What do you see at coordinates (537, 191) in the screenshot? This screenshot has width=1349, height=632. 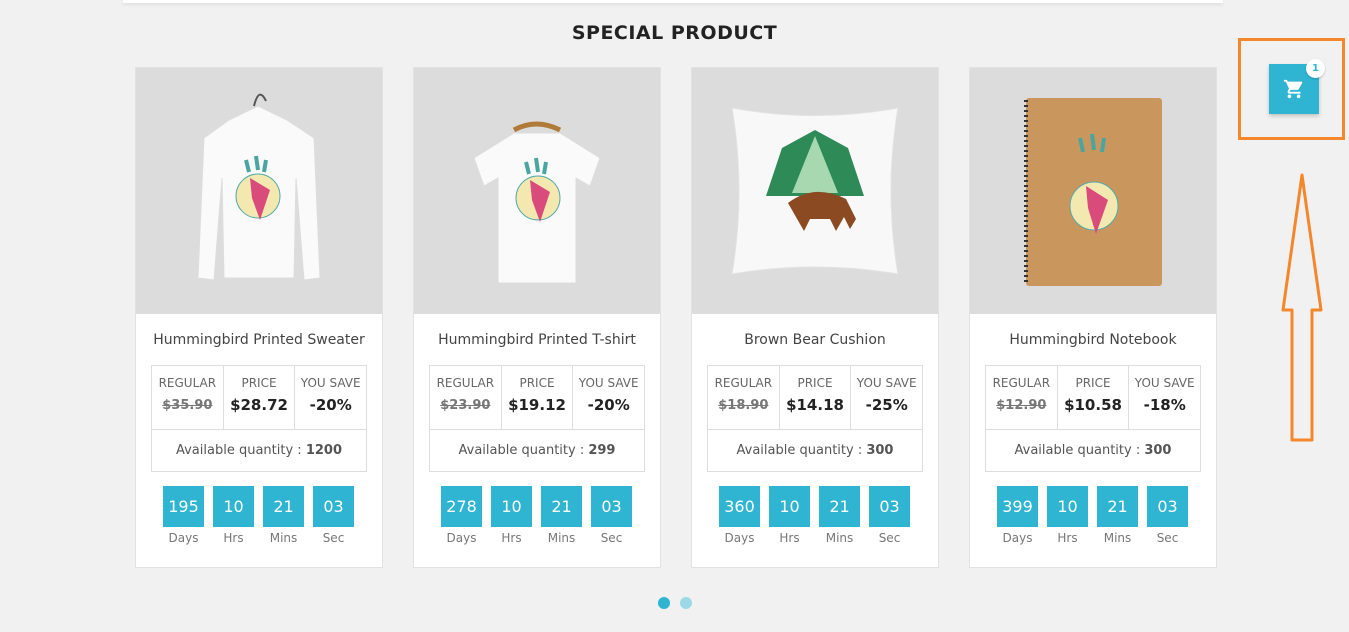 I see `tshirt-image` at bounding box center [537, 191].